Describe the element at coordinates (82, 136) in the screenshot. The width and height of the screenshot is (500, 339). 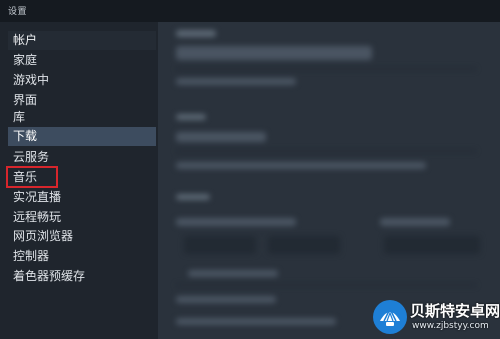
I see `sidebar-item-downloads: 下载` at that location.